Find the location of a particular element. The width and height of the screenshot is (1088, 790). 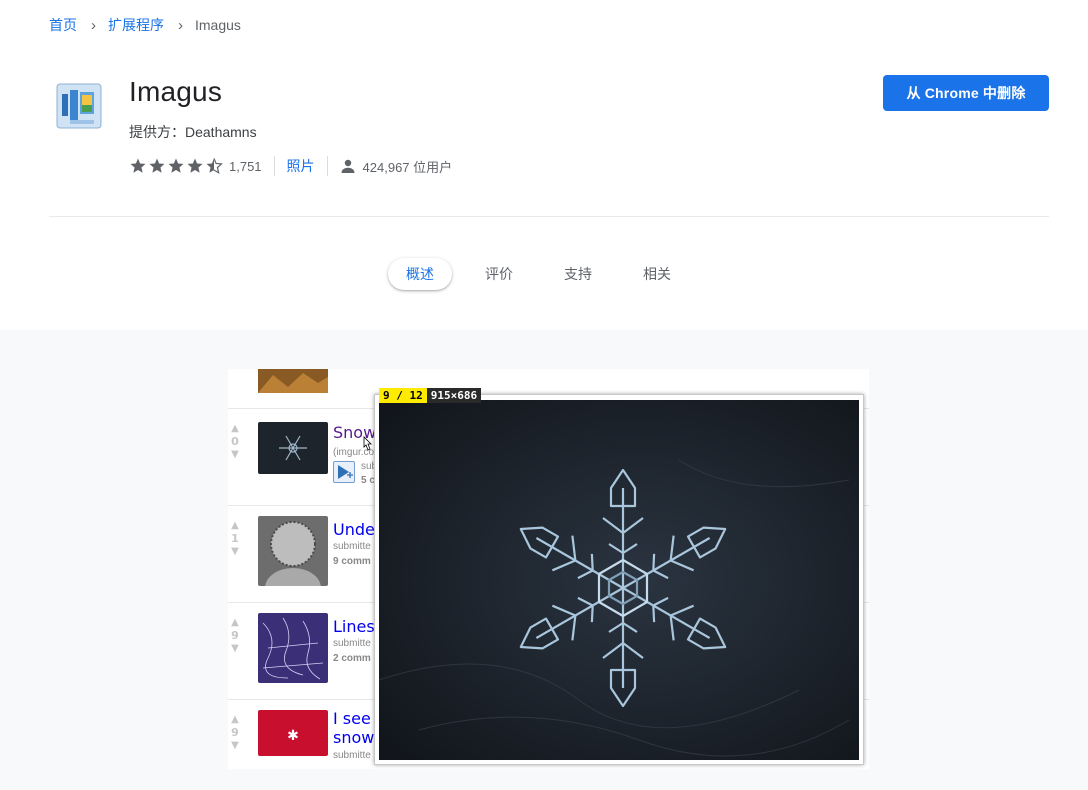

post-title: Lines is located at coordinates (354, 626).